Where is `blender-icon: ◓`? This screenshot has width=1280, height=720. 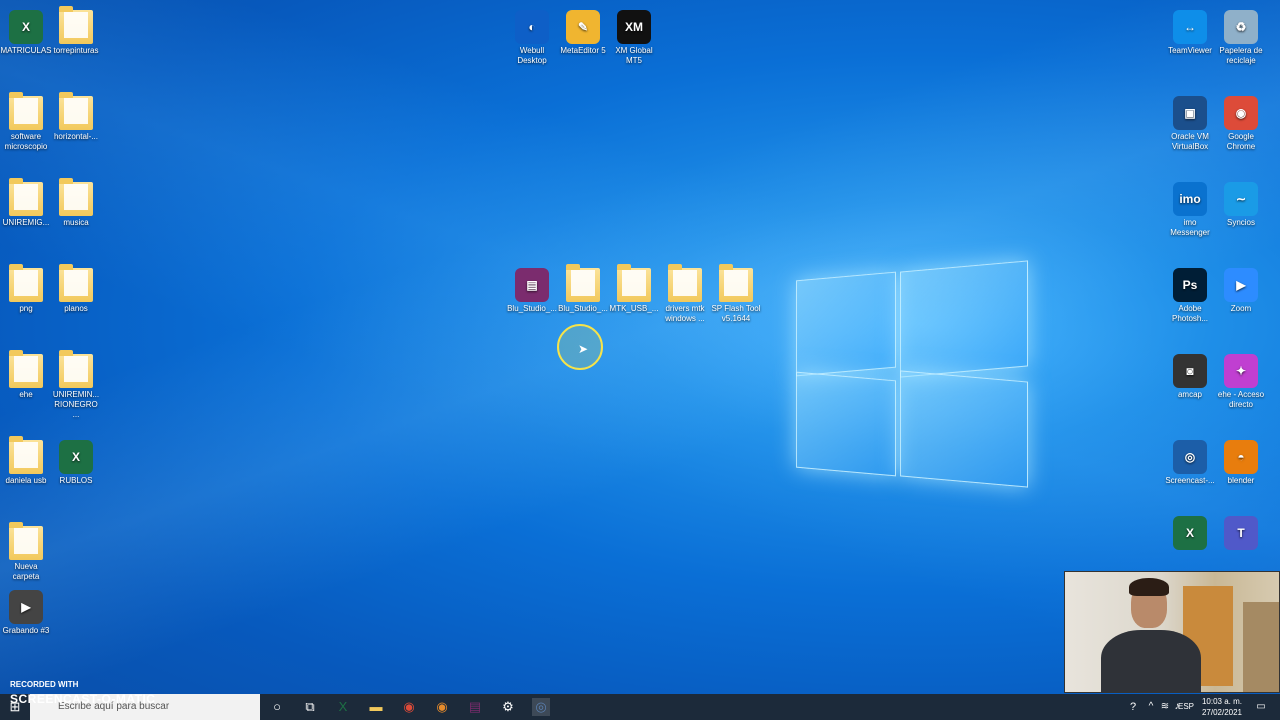
blender-icon: ◓ is located at coordinates (1241, 457).